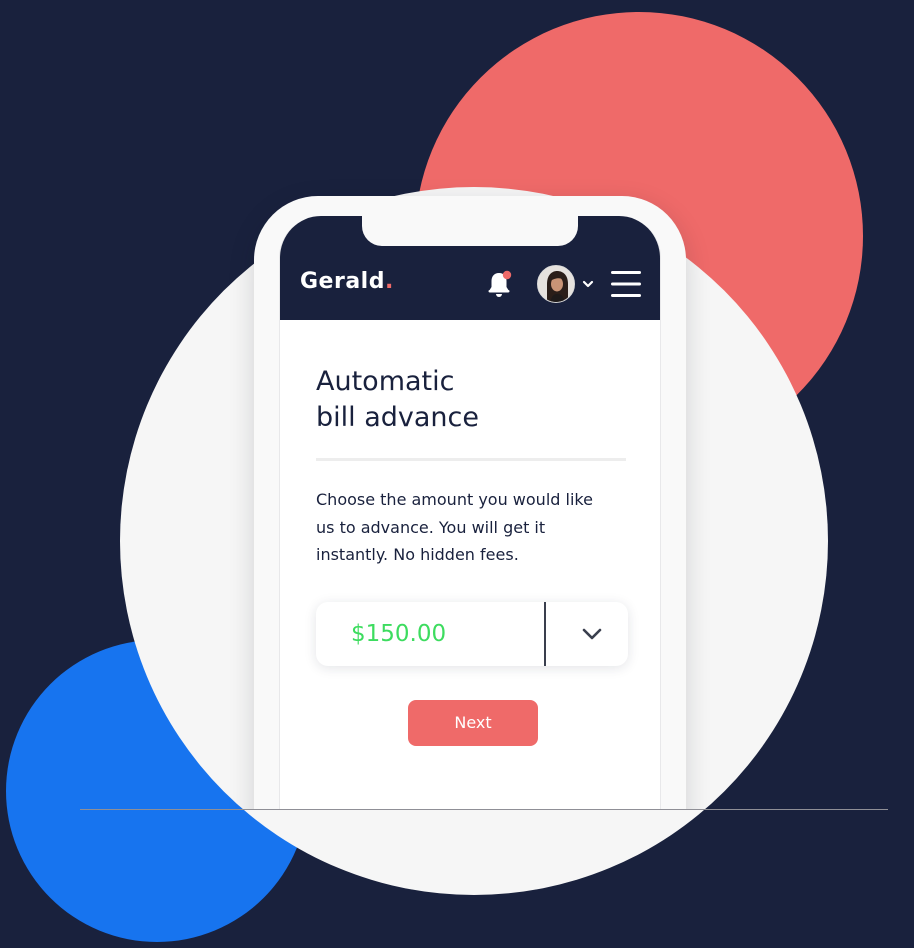  Describe the element at coordinates (473, 723) in the screenshot. I see `next-button: Next` at that location.